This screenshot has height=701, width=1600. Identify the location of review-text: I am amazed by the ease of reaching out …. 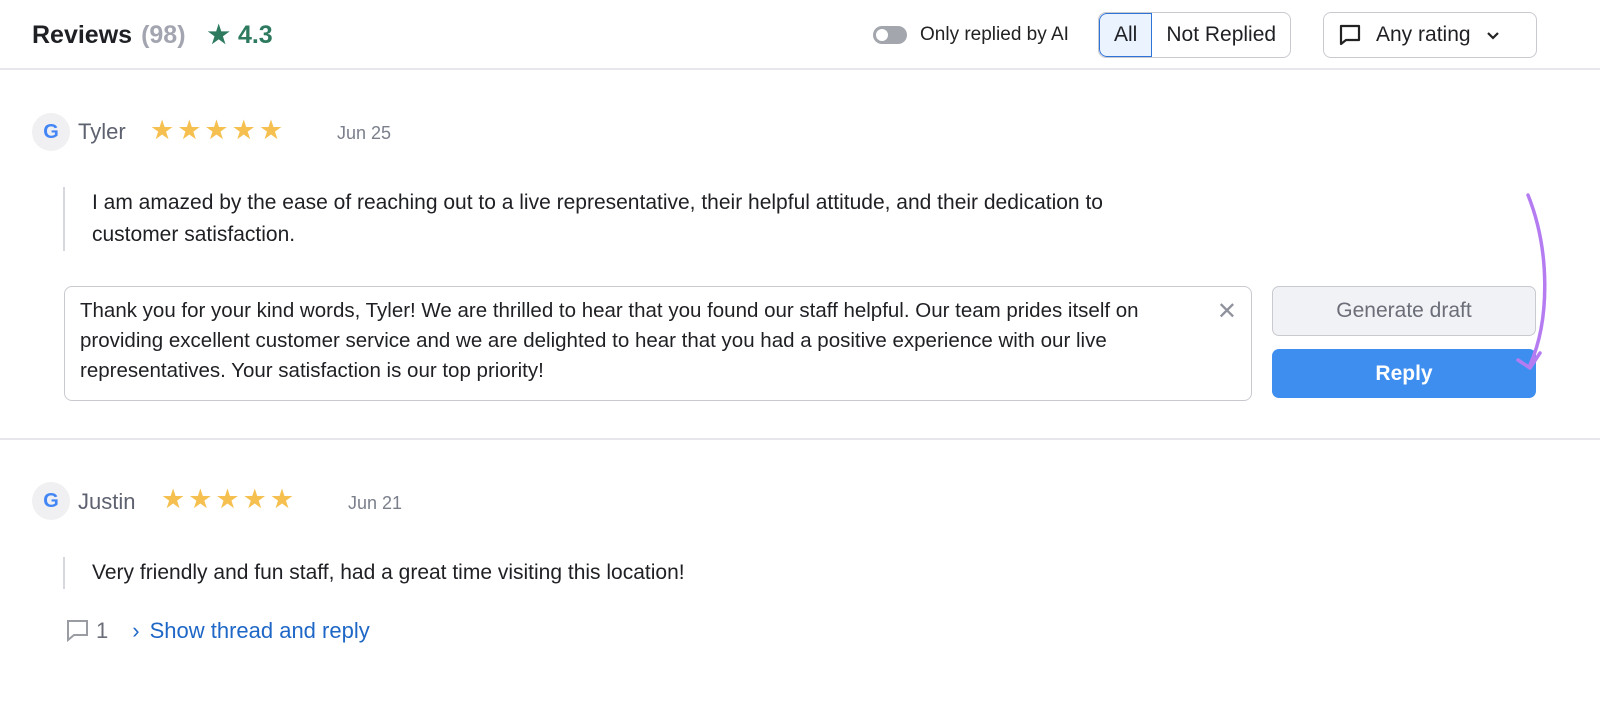
(613, 219).